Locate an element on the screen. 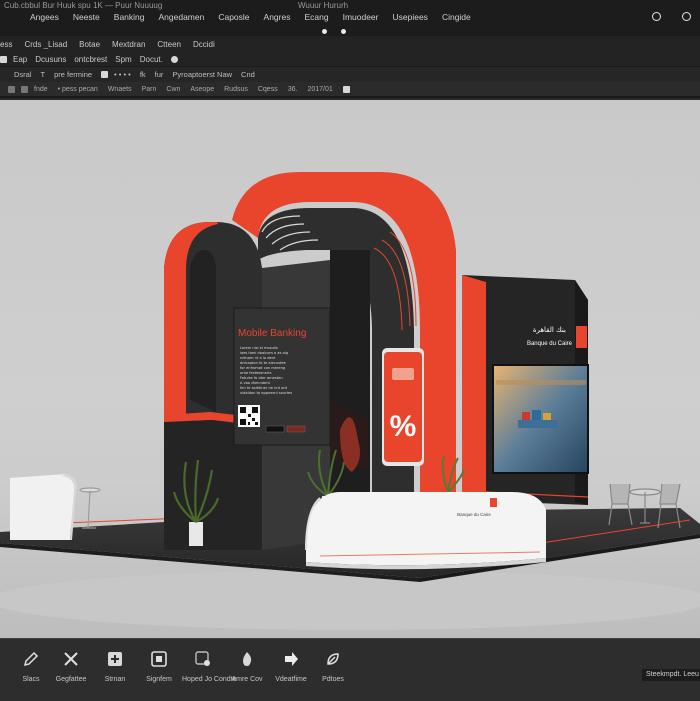  tool-pencil: Slacs is located at coordinates (31, 667).